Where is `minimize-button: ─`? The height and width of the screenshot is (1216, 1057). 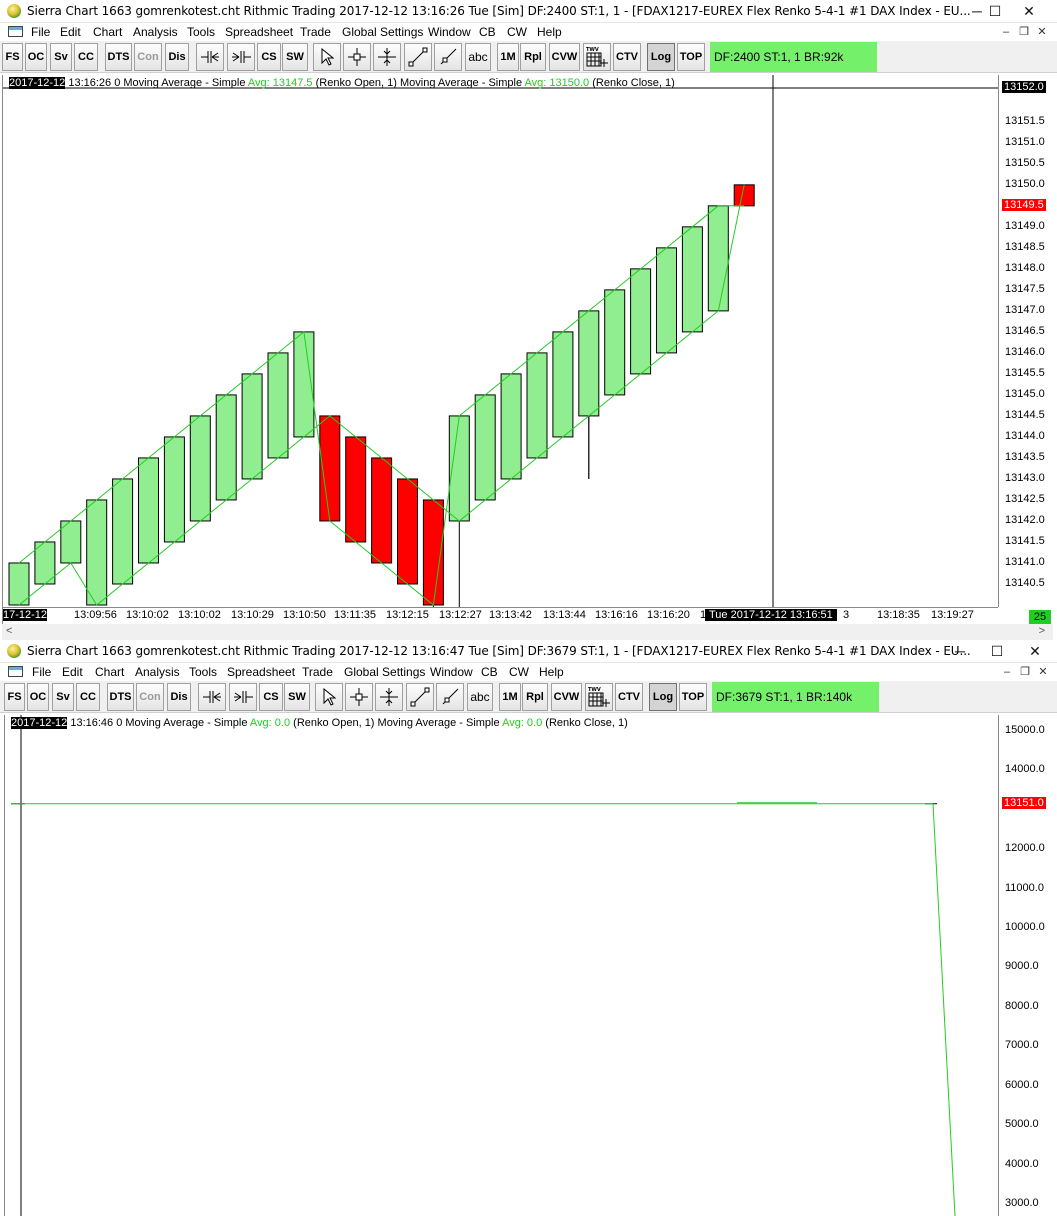
minimize-button: ─ is located at coordinates (960, 651).